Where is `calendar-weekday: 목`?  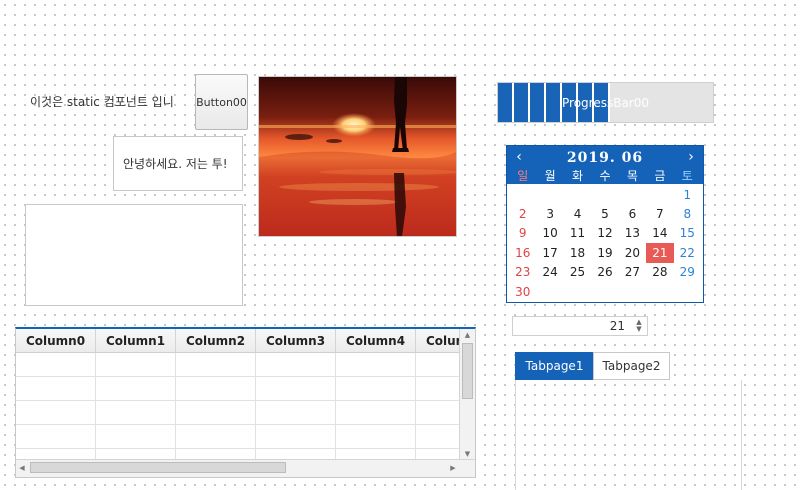 calendar-weekday: 목 is located at coordinates (632, 176).